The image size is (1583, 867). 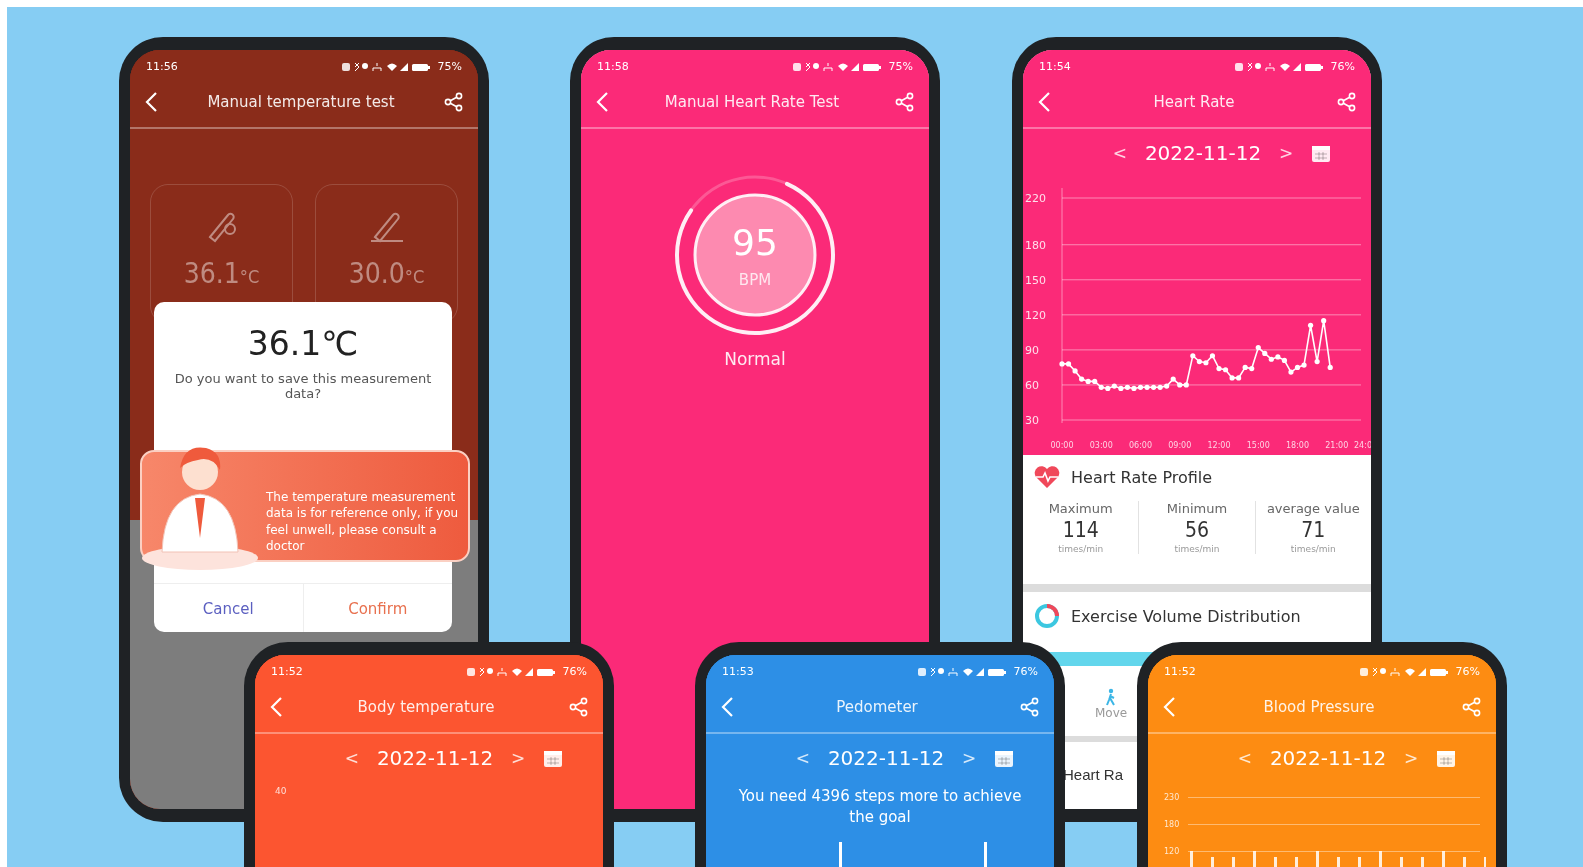 What do you see at coordinates (1337, 445) in the screenshot?
I see `x-axis-label: 21:00` at bounding box center [1337, 445].